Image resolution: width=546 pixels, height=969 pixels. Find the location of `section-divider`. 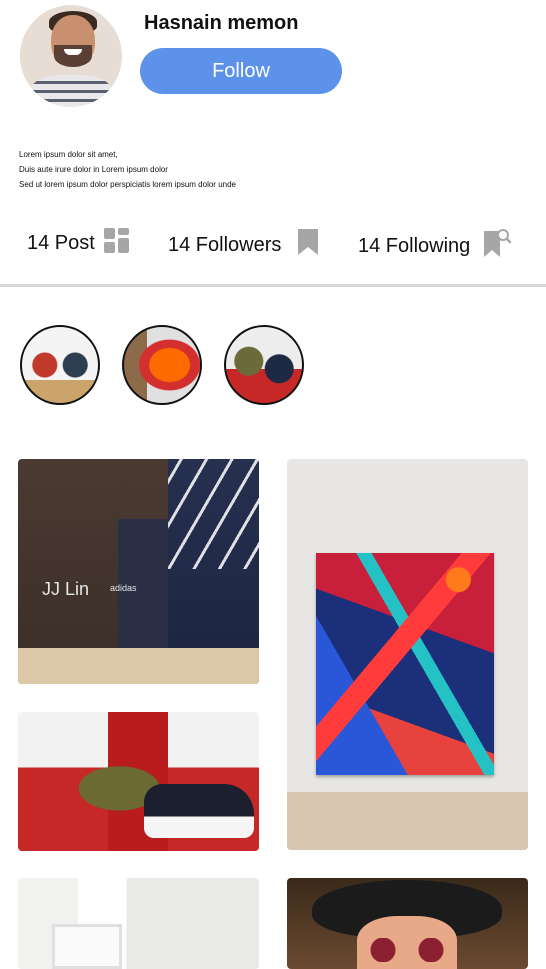

section-divider is located at coordinates (273, 285).